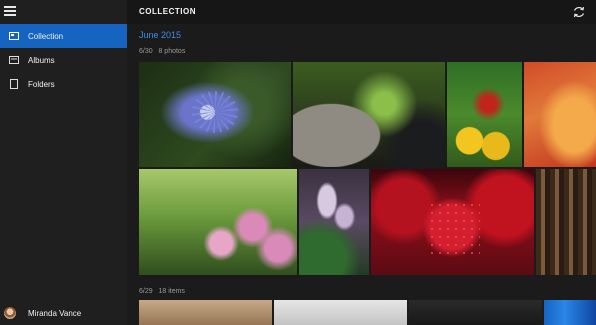 Image resolution: width=596 pixels, height=325 pixels. I want to click on top-bar: COLLECTION, so click(361, 12).